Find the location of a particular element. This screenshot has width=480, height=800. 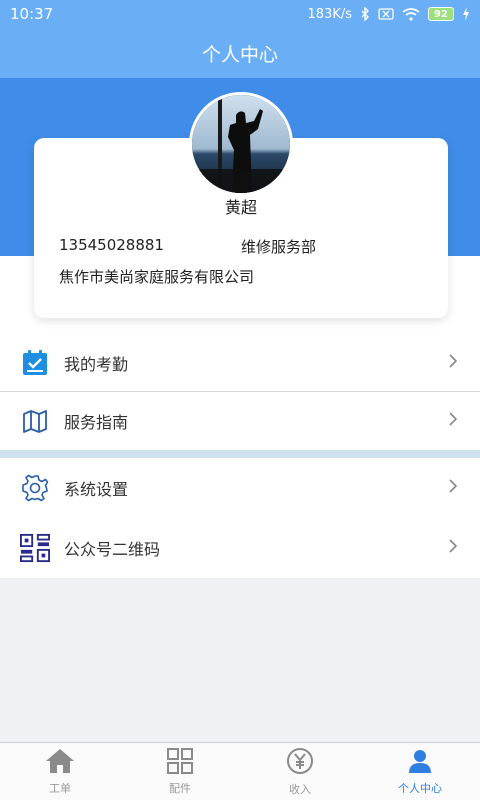

user-name: 黄超 is located at coordinates (240, 207).